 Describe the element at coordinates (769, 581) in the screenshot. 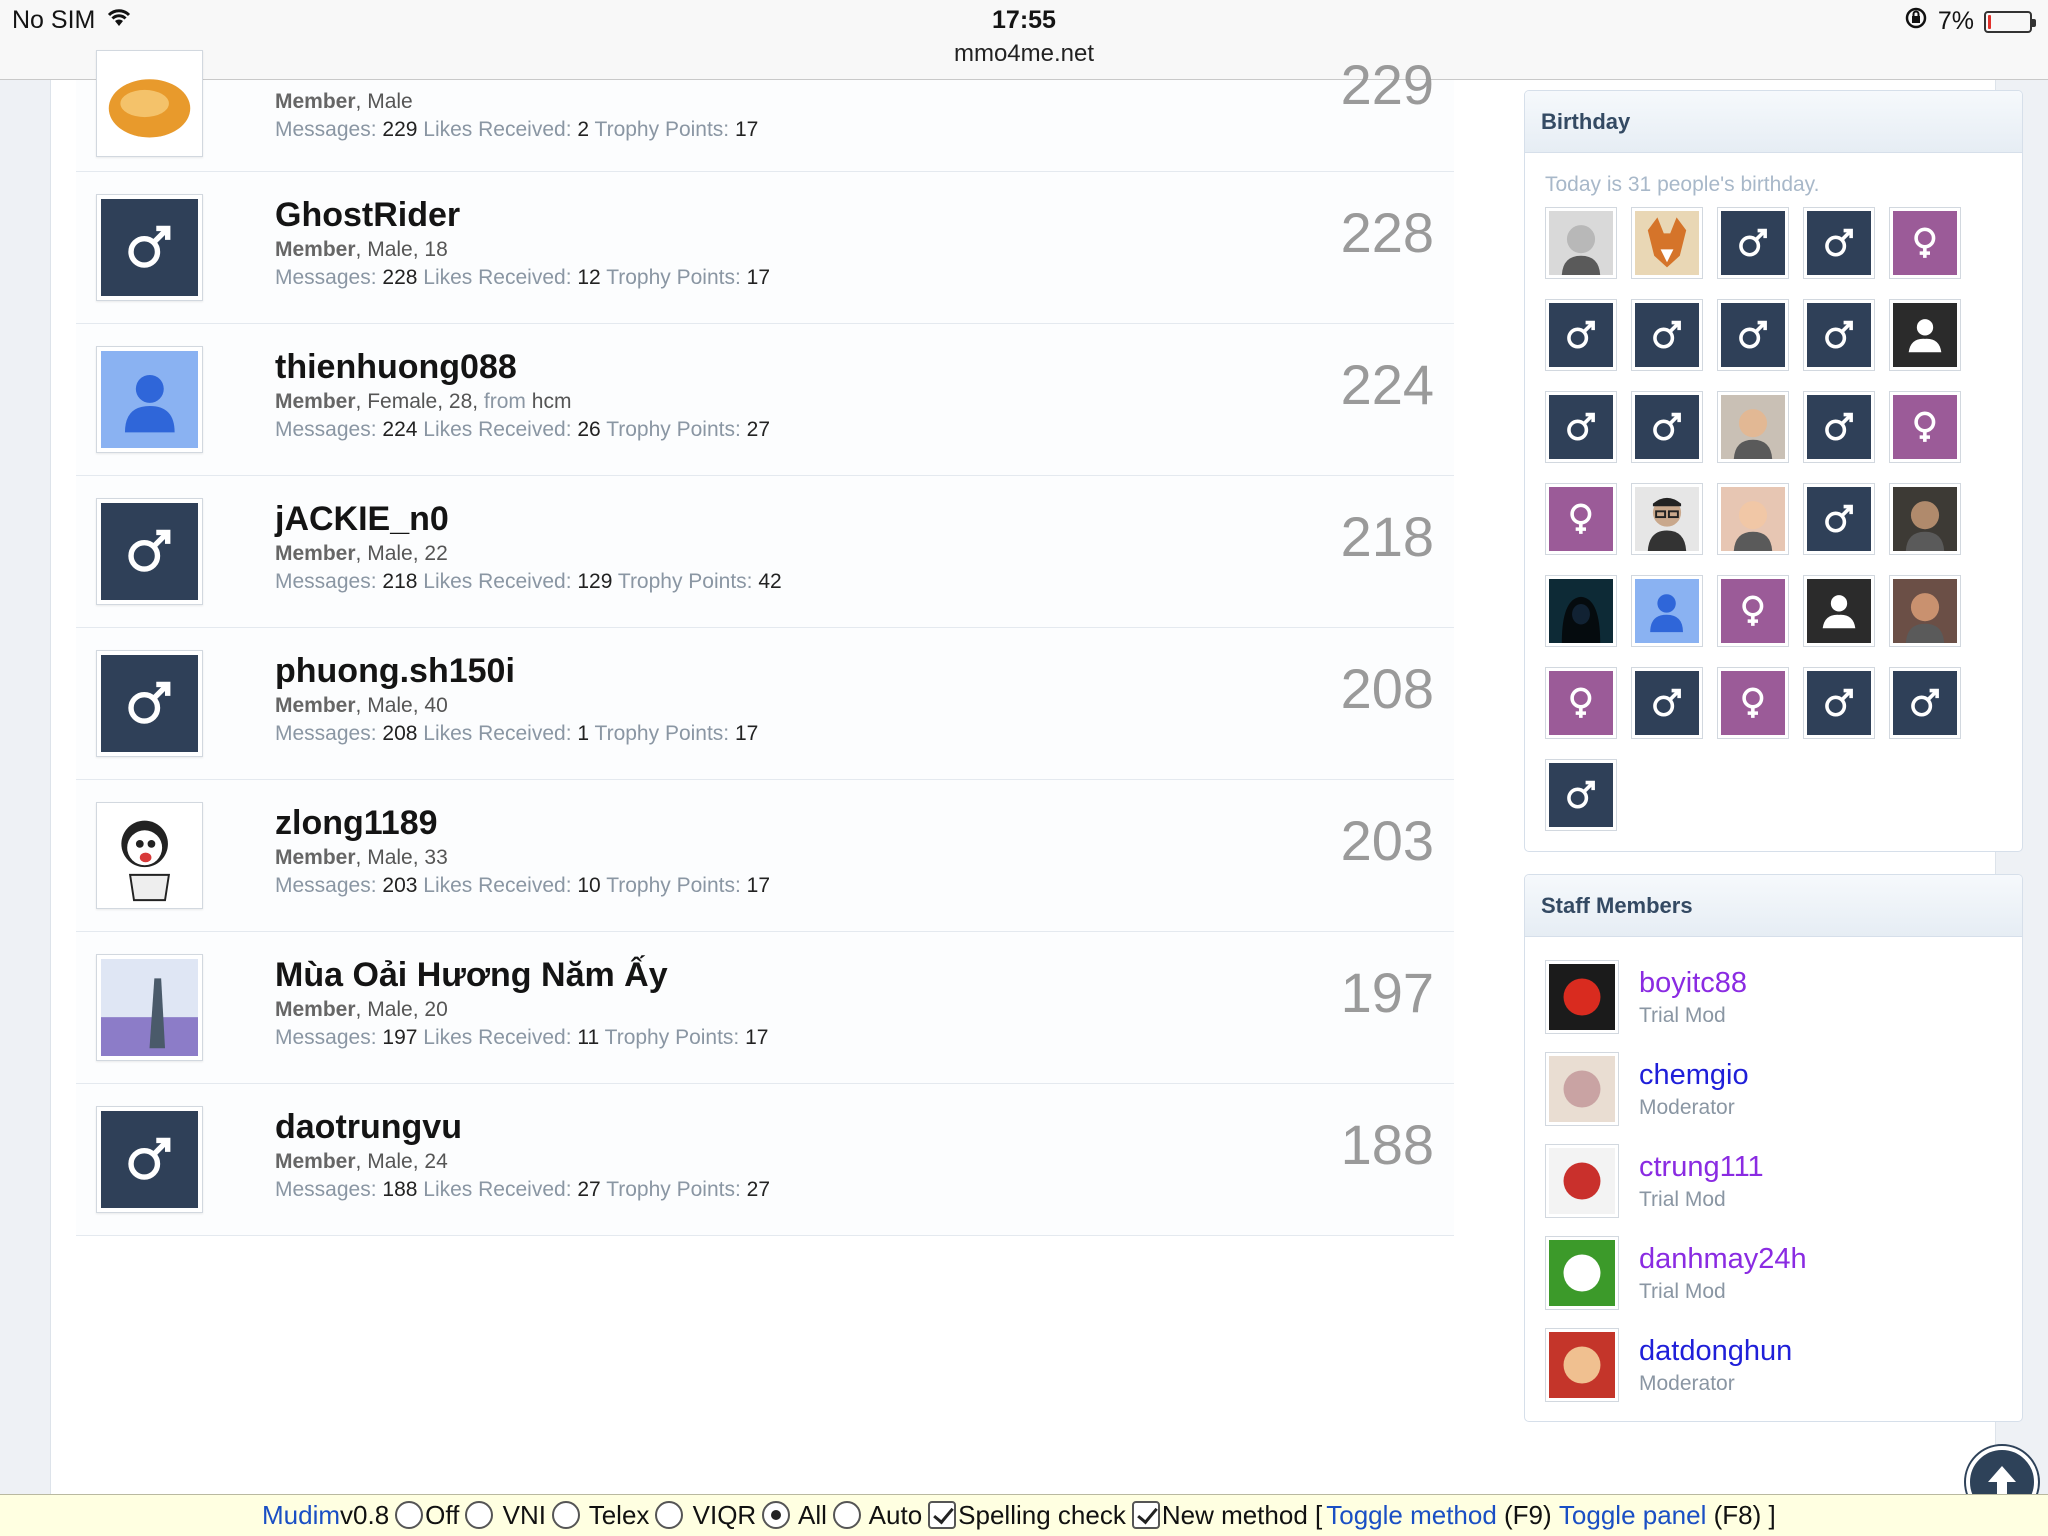

I see `trophy-value: 42` at that location.